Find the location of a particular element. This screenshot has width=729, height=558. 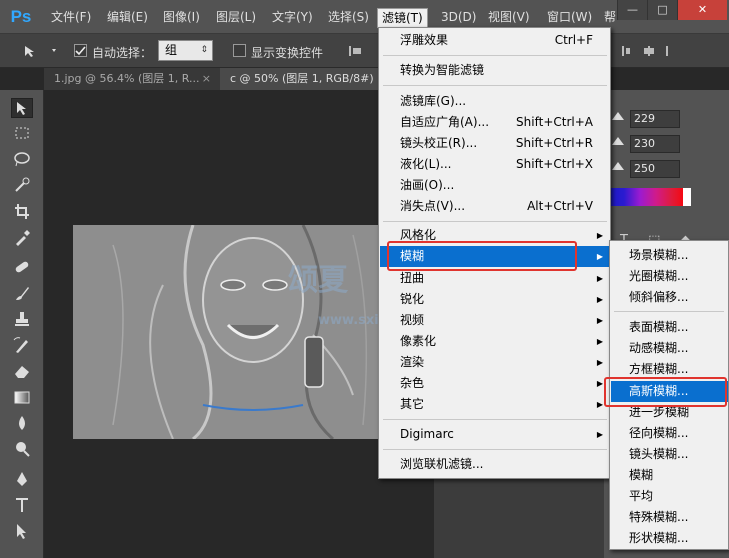

color-ramp is located at coordinates (648, 197).